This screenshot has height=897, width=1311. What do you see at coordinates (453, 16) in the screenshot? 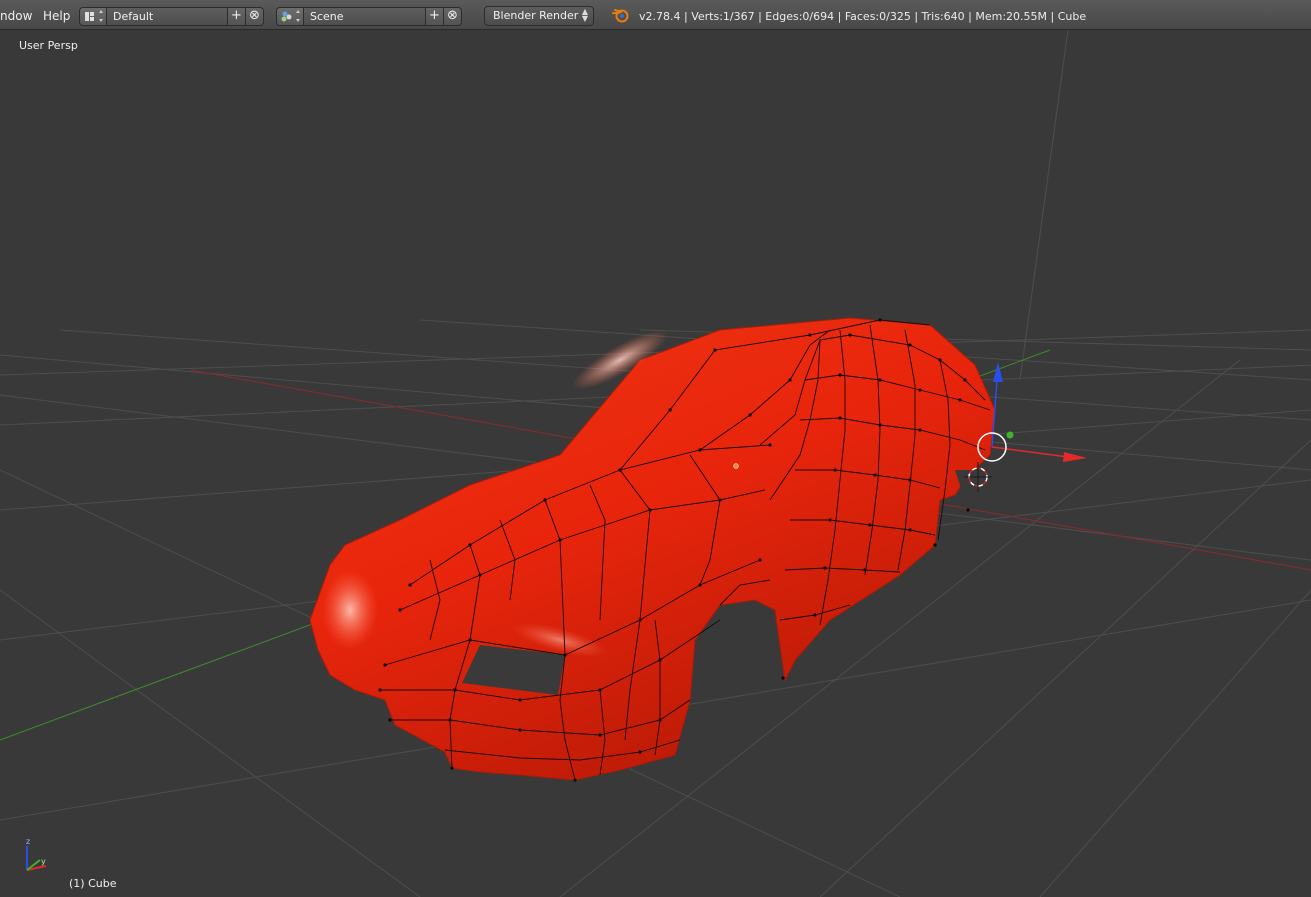
I see `remove-scene-button: ⊗` at bounding box center [453, 16].